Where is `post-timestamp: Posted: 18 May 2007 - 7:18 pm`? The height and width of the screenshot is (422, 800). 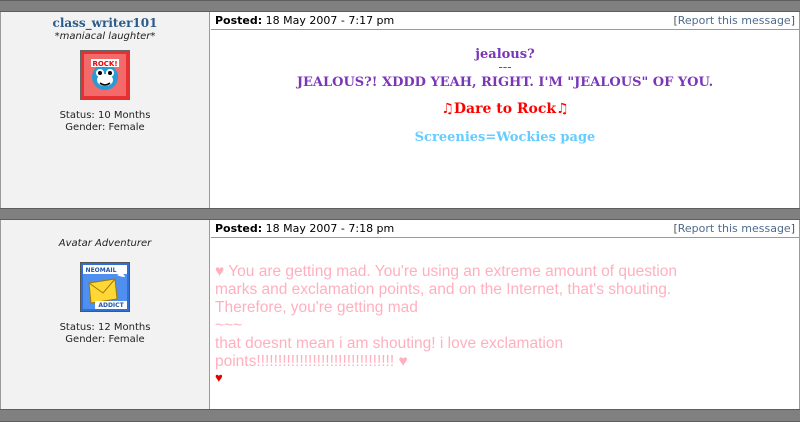 post-timestamp: Posted: 18 May 2007 - 7:18 pm is located at coordinates (304, 228).